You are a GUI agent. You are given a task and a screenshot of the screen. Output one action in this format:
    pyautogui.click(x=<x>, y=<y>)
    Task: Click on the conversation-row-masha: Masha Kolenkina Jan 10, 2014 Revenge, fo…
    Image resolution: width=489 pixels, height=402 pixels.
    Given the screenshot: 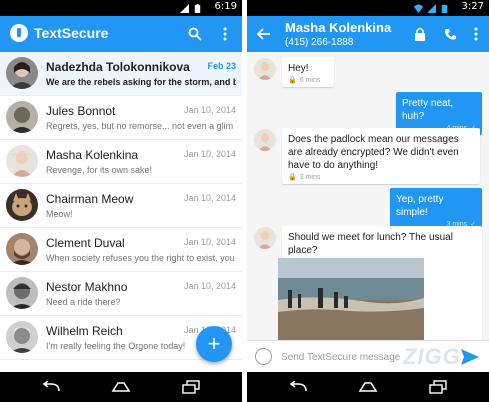 What is the action you would take?
    pyautogui.click(x=121, y=162)
    